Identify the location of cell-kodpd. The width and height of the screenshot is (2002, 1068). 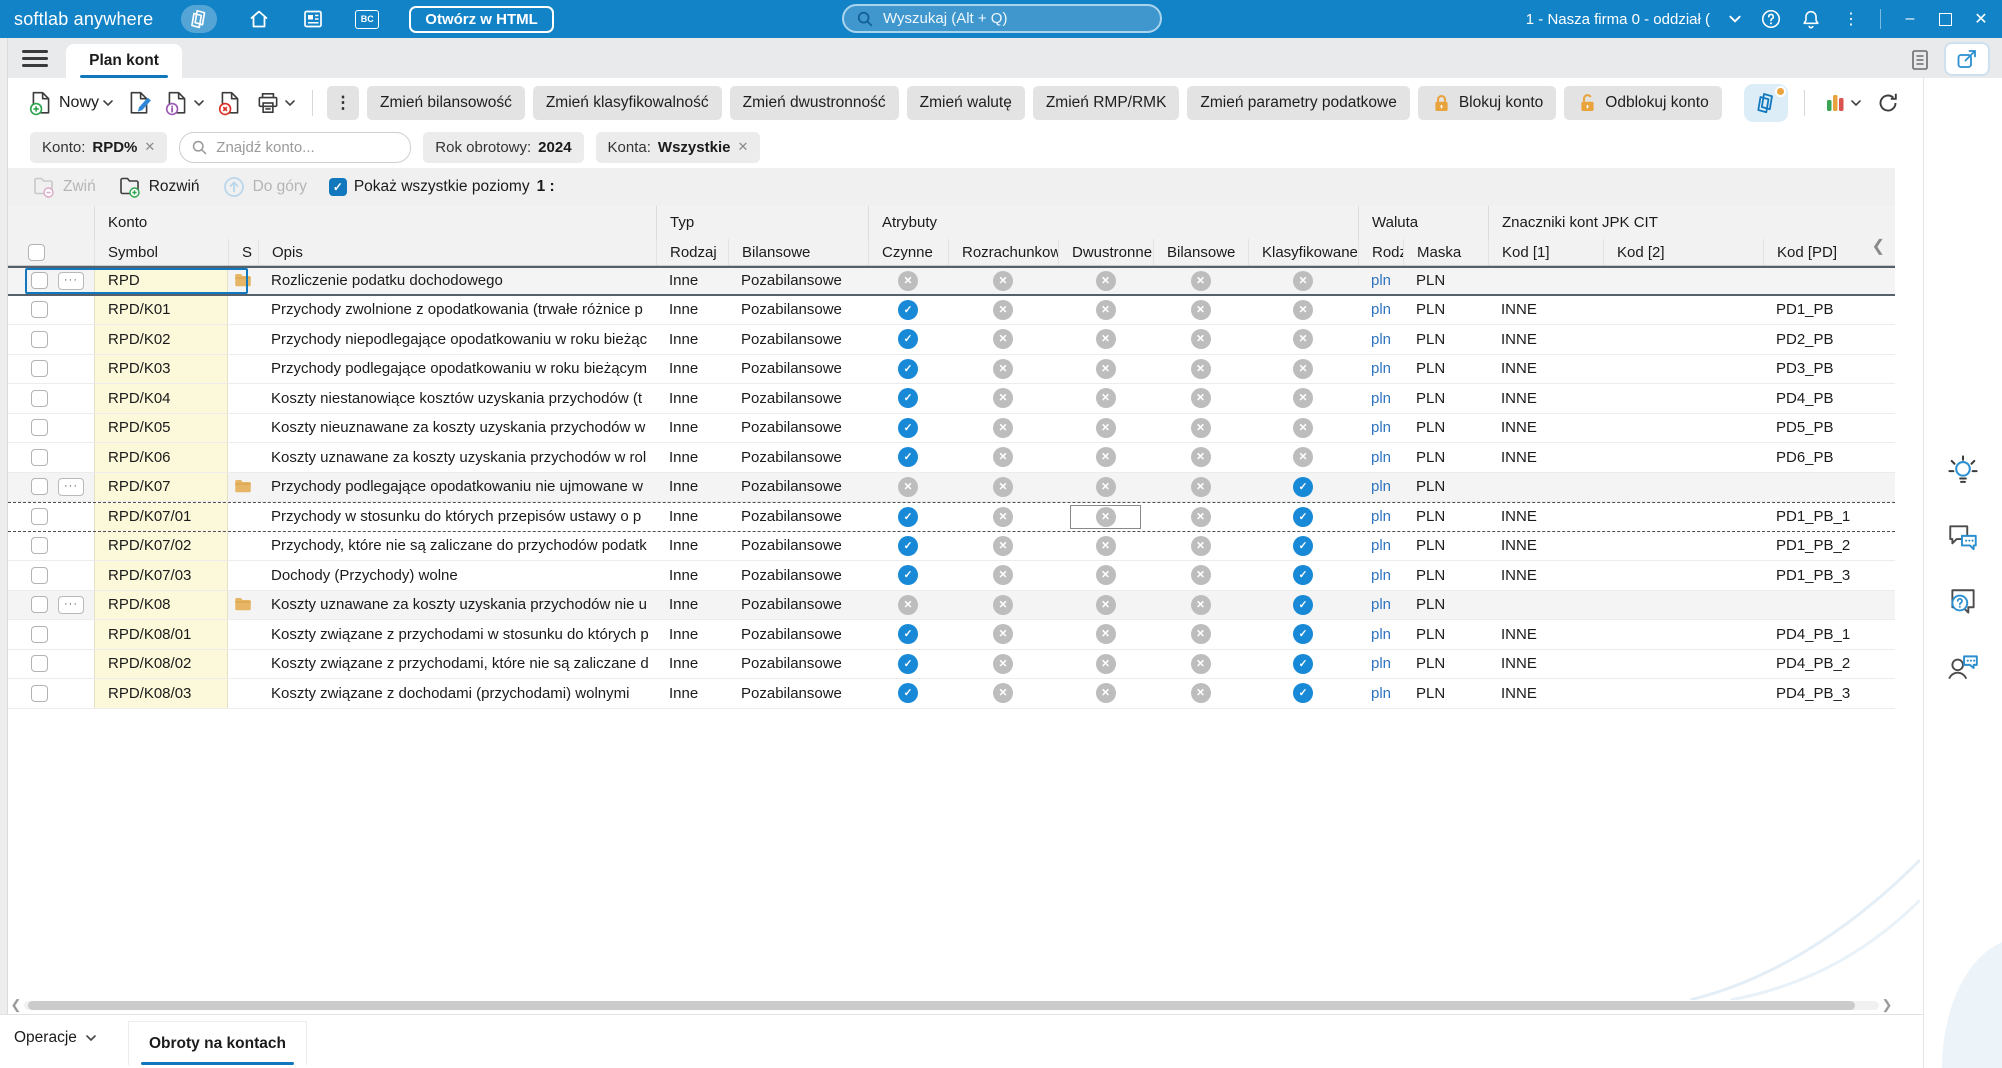
(1829, 487).